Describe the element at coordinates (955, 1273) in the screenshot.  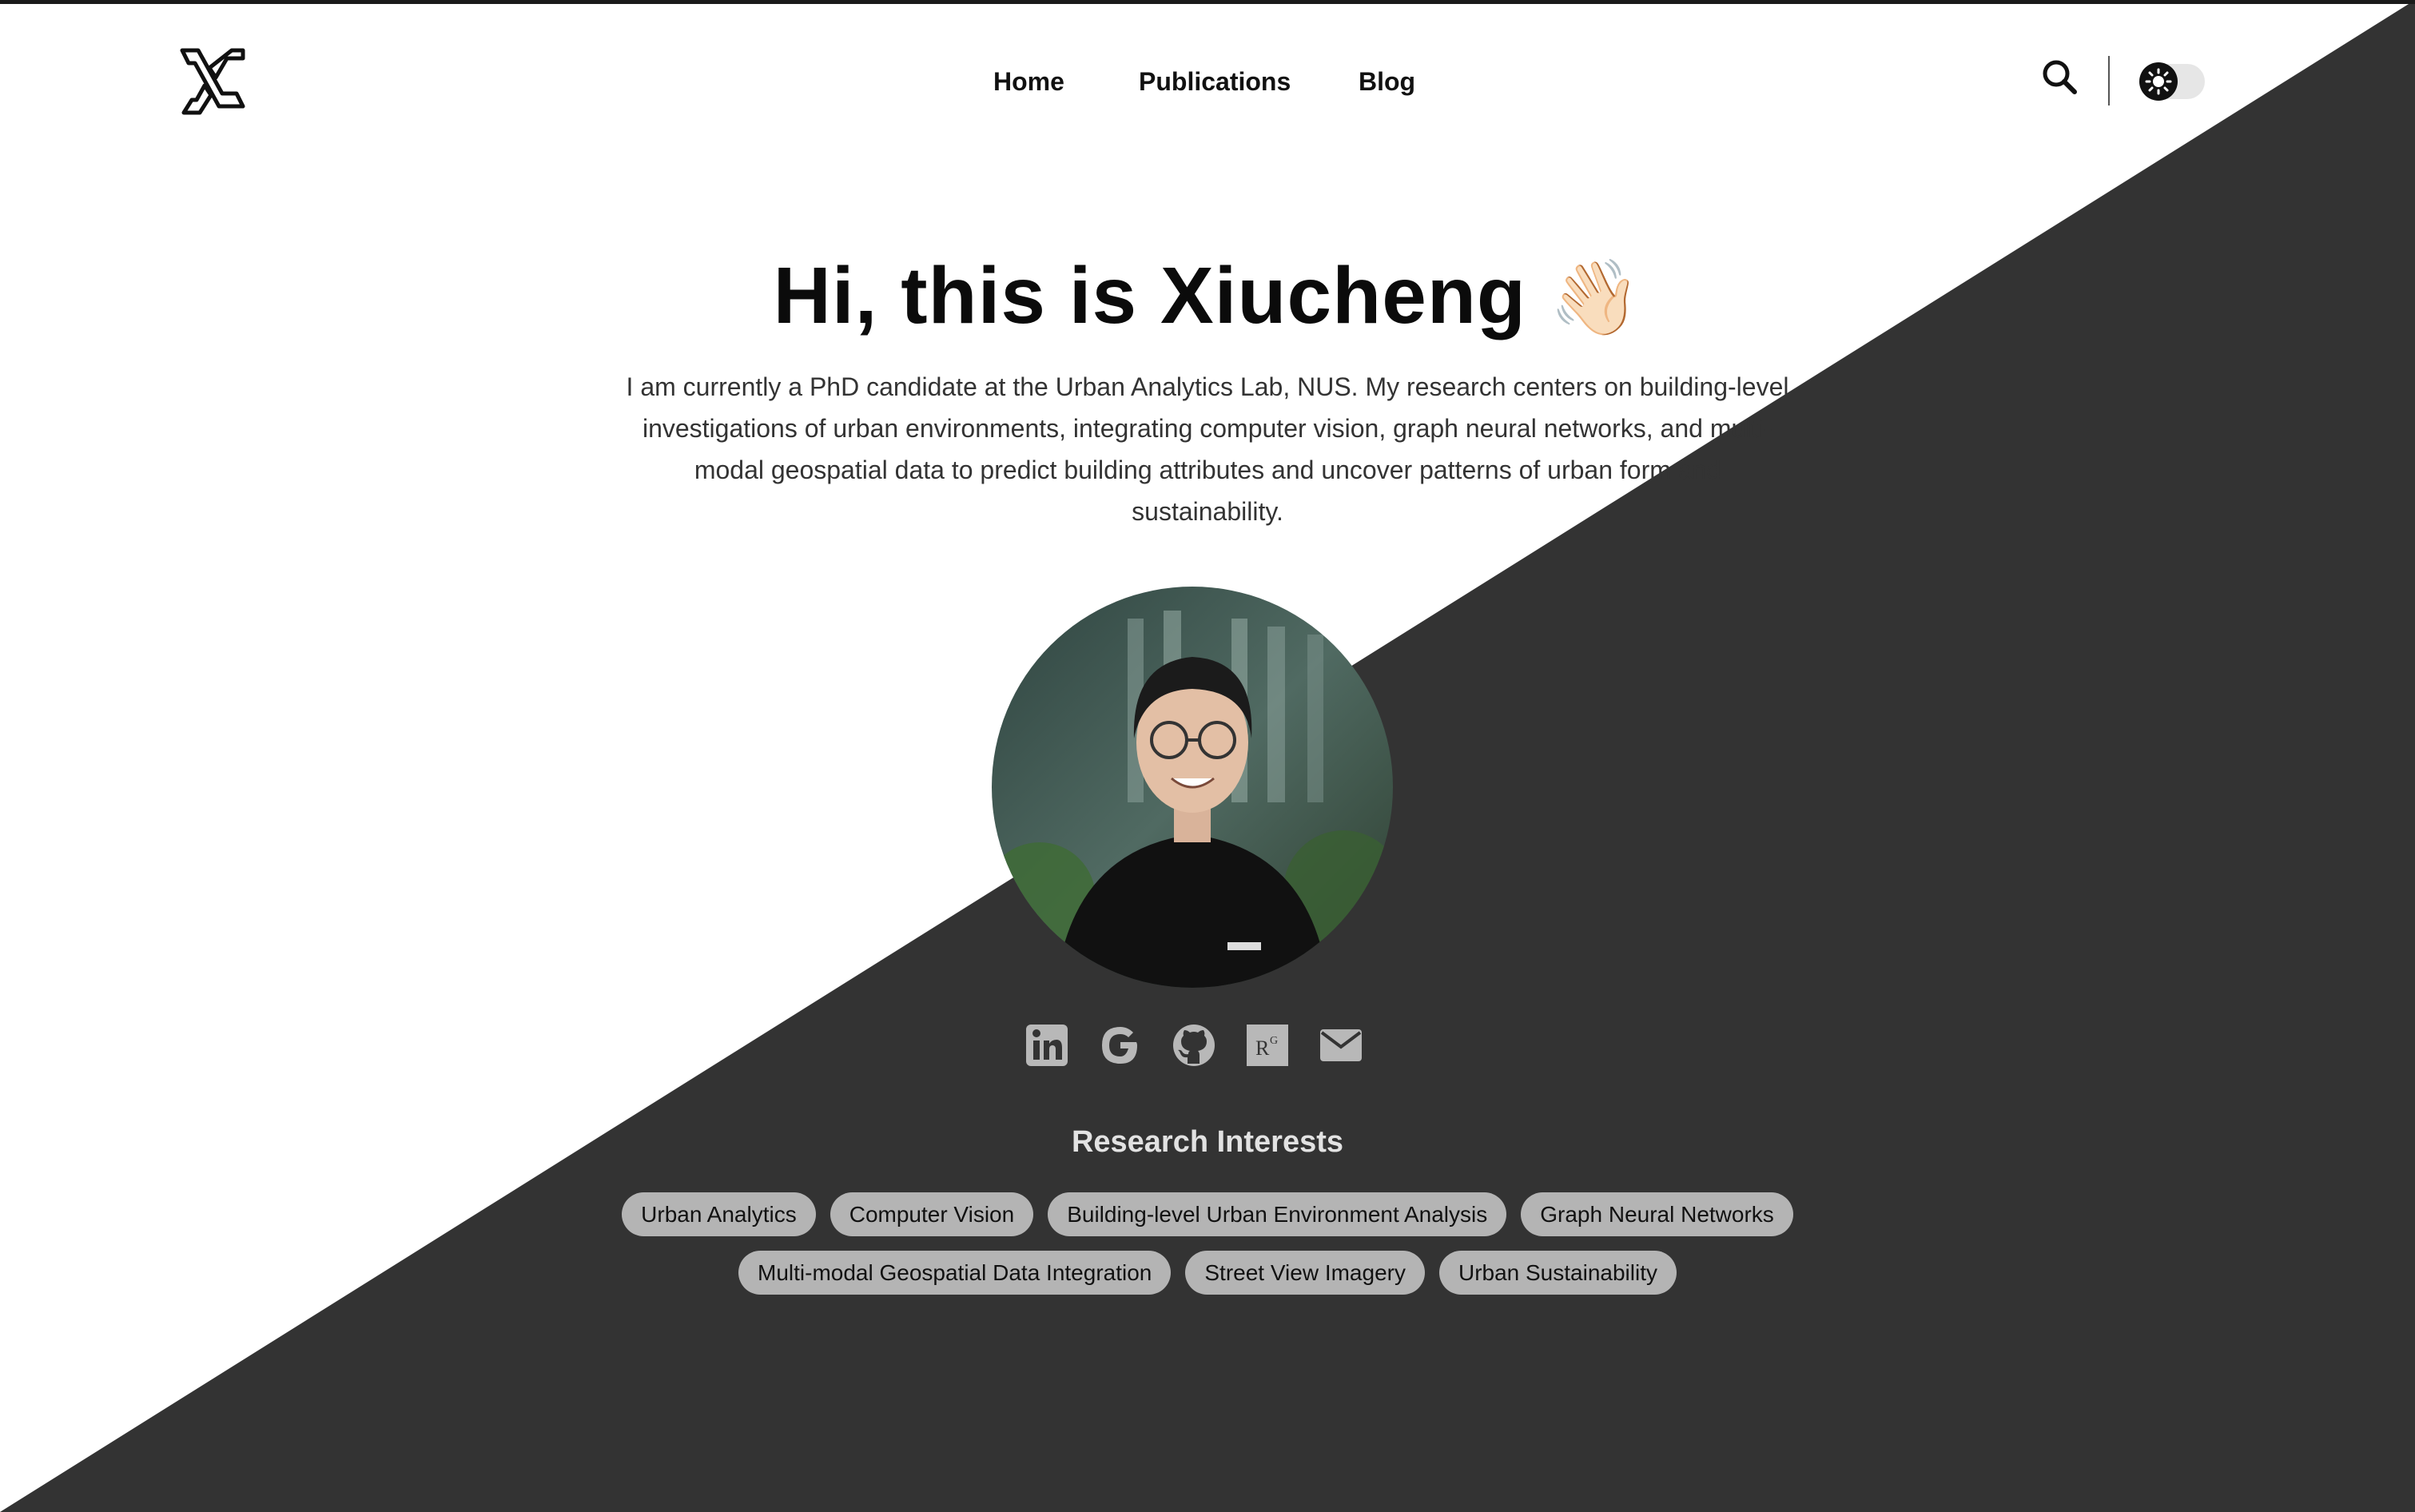
I see `tag-multimodal: Multi-modal Geospatial Data Integration` at that location.